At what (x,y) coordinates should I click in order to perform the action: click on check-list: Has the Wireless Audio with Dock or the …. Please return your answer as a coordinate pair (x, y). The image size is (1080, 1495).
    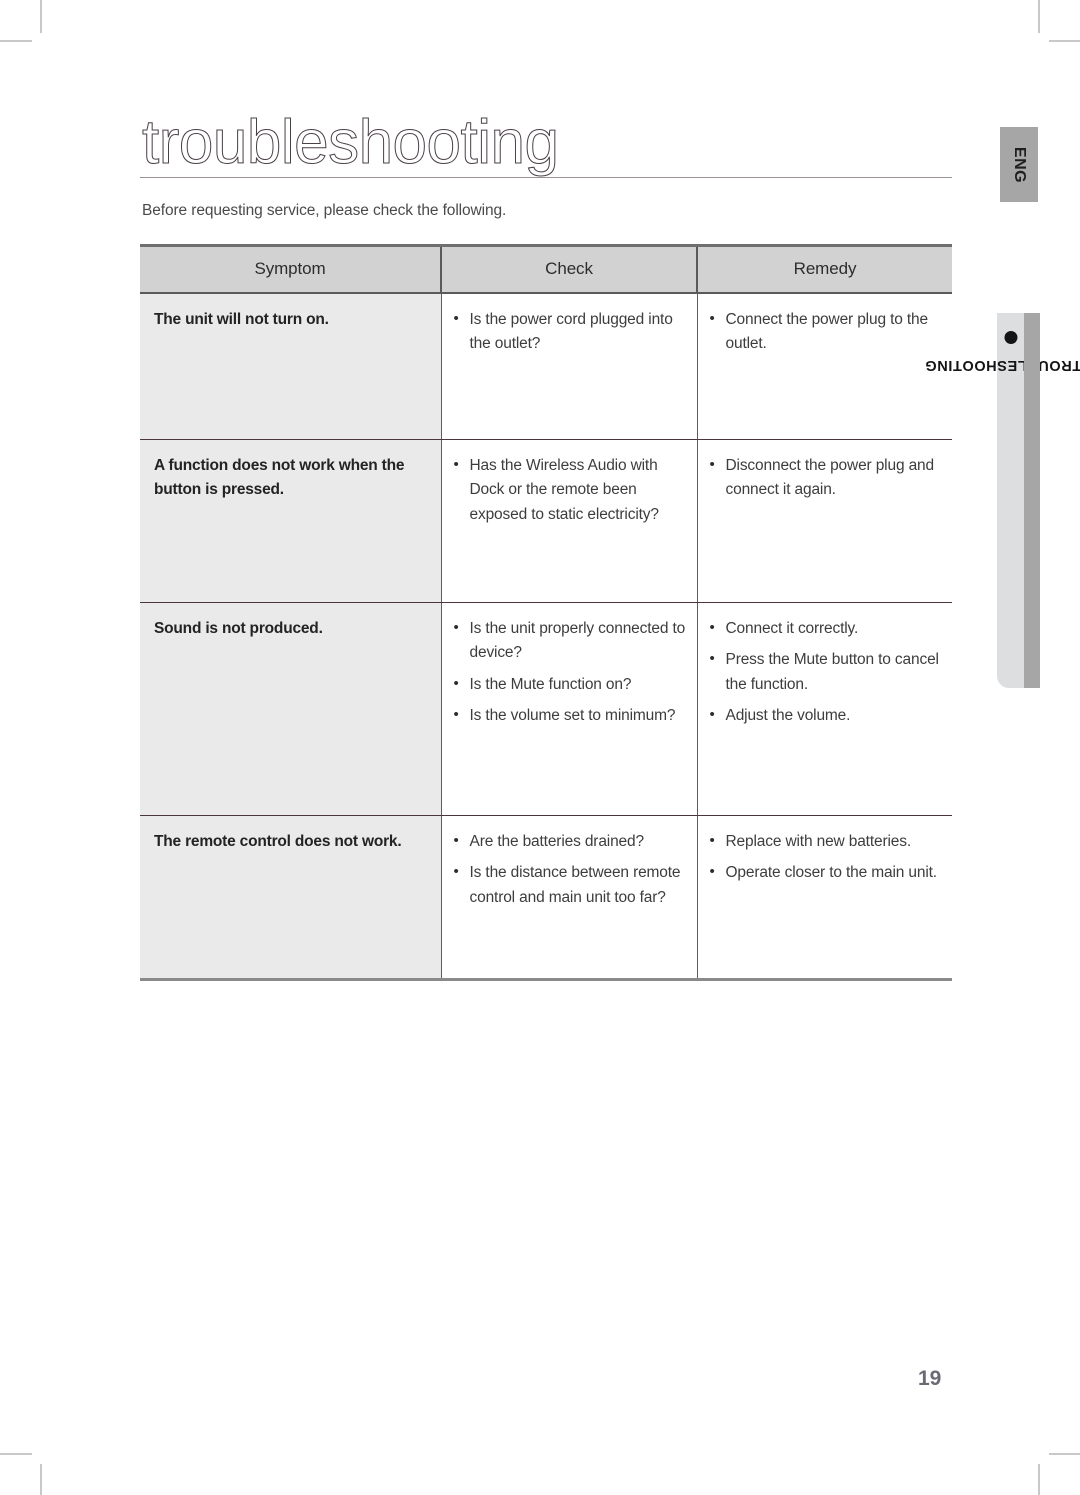
    Looking at the image, I should click on (570, 490).